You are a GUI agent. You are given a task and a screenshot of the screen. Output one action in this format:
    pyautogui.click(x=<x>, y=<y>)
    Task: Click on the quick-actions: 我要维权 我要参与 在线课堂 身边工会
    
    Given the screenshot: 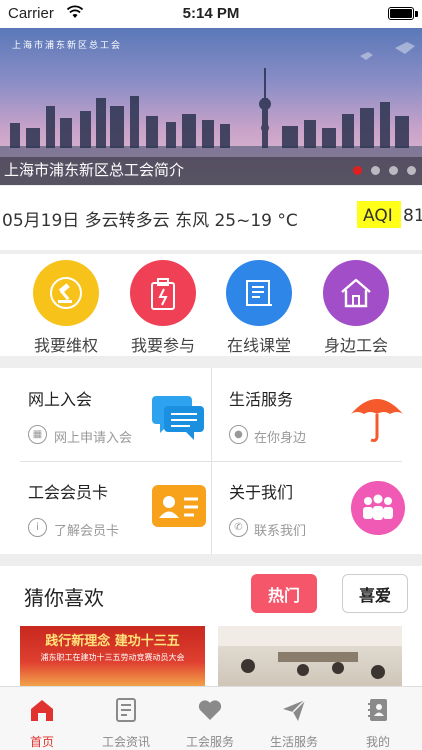 What is the action you would take?
    pyautogui.click(x=211, y=305)
    